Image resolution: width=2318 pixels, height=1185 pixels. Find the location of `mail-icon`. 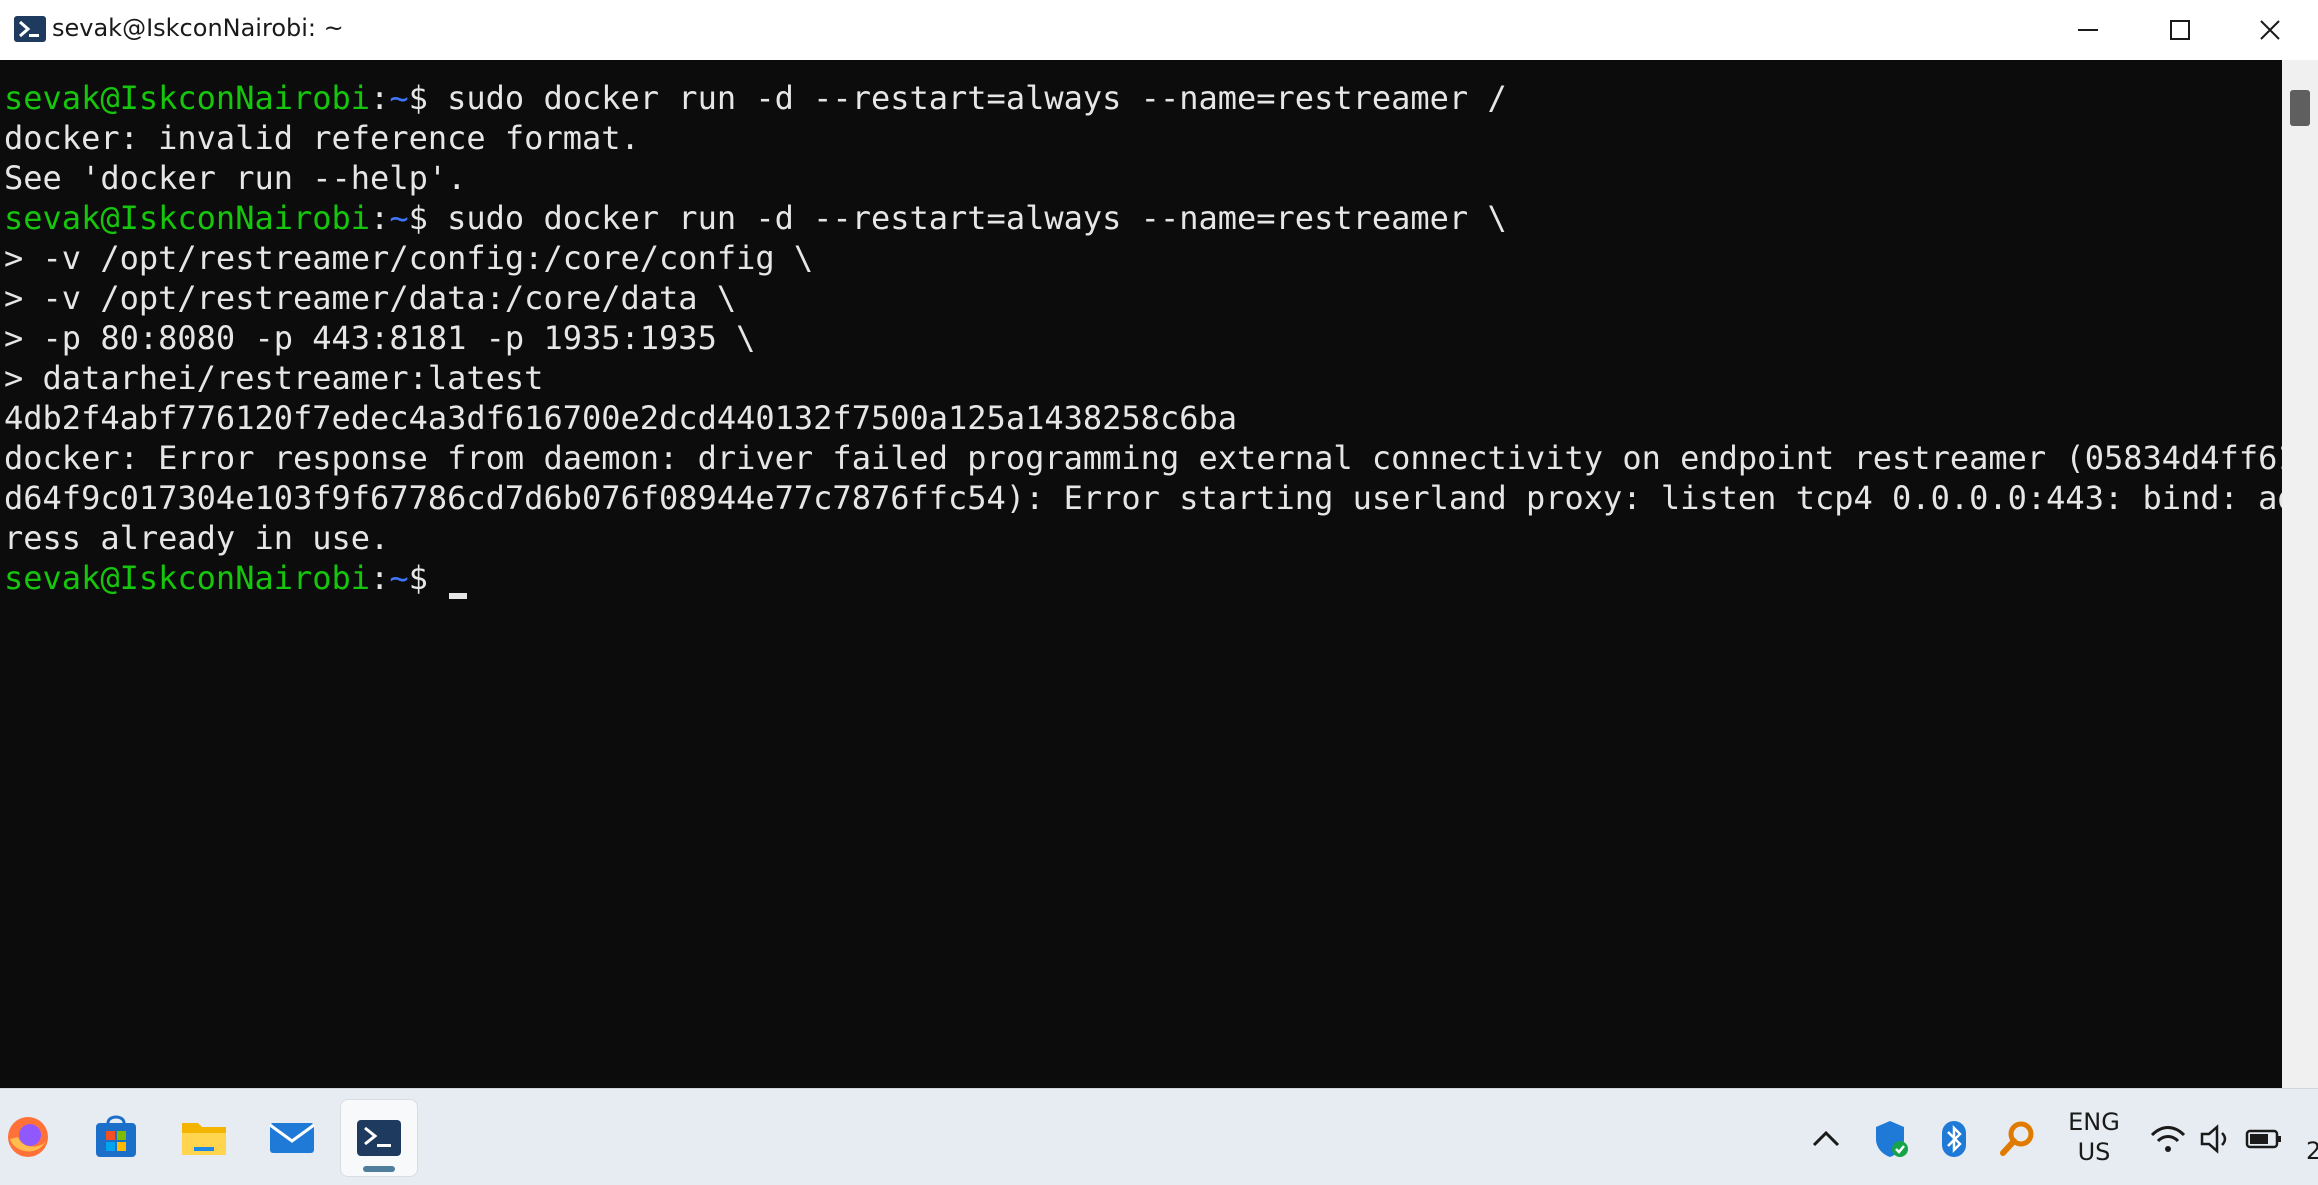

mail-icon is located at coordinates (292, 1138).